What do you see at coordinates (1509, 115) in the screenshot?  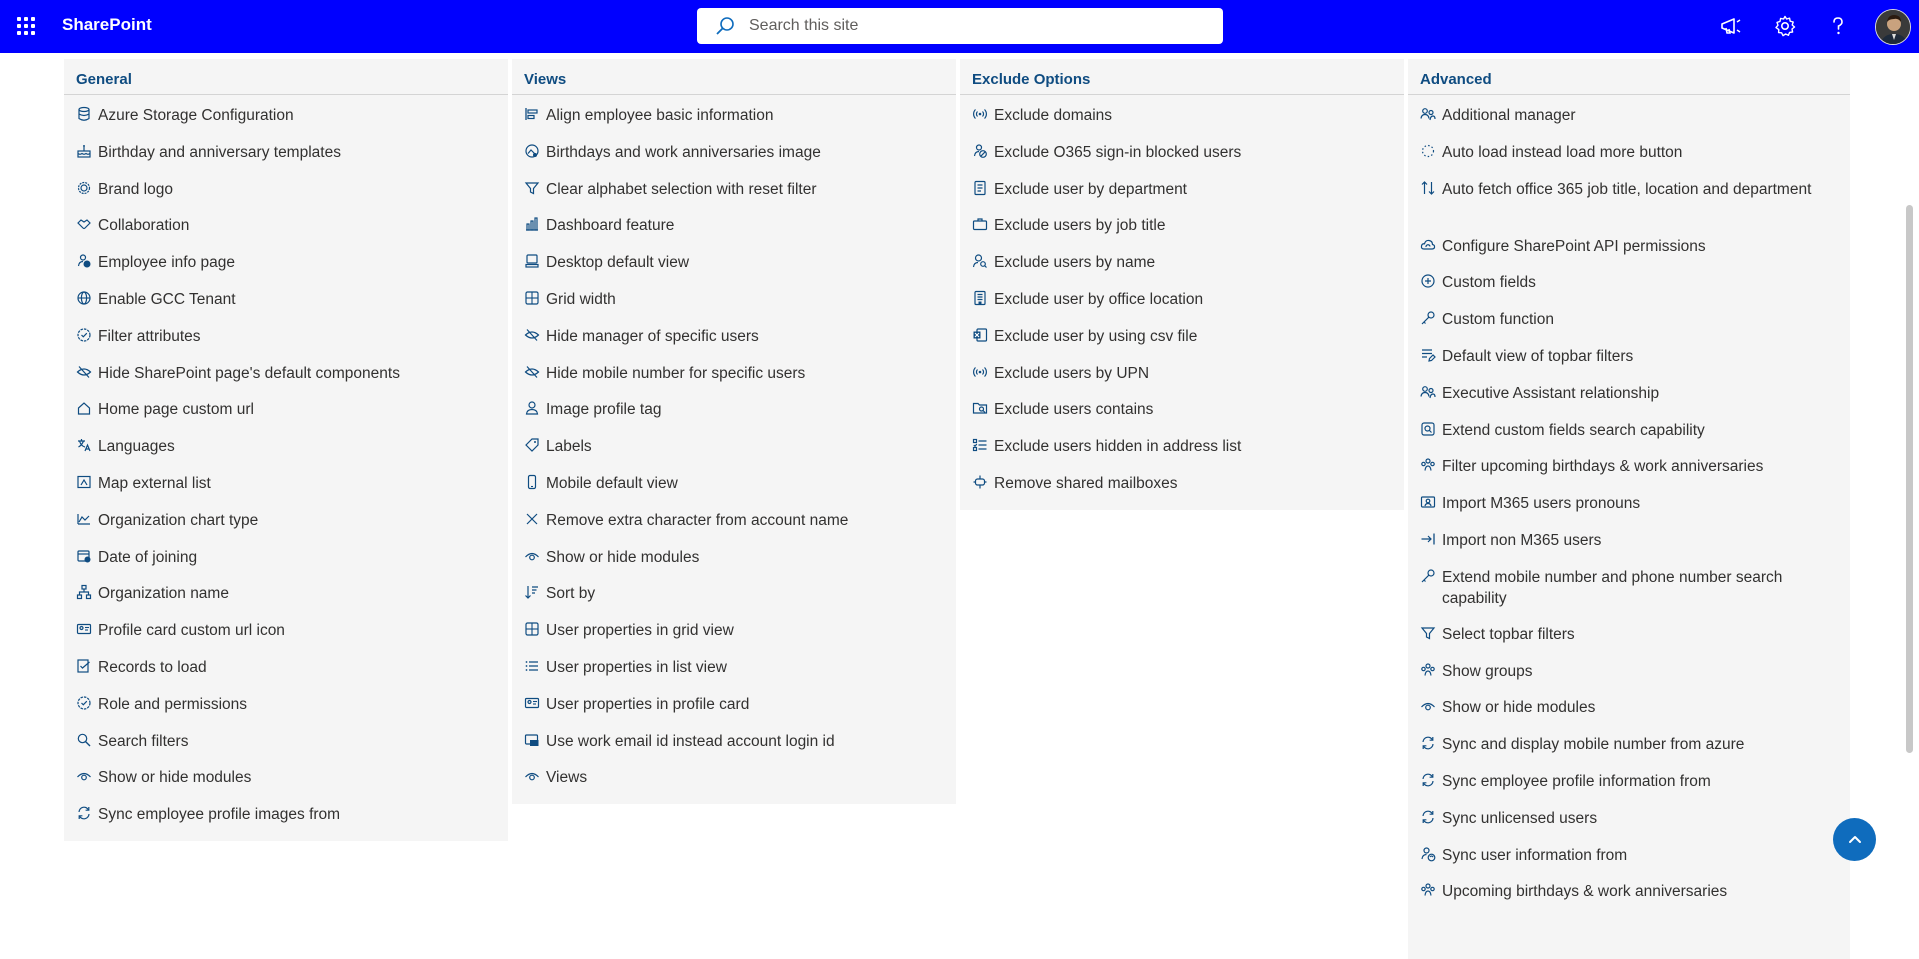 I see `list-item-label: Additional manager` at bounding box center [1509, 115].